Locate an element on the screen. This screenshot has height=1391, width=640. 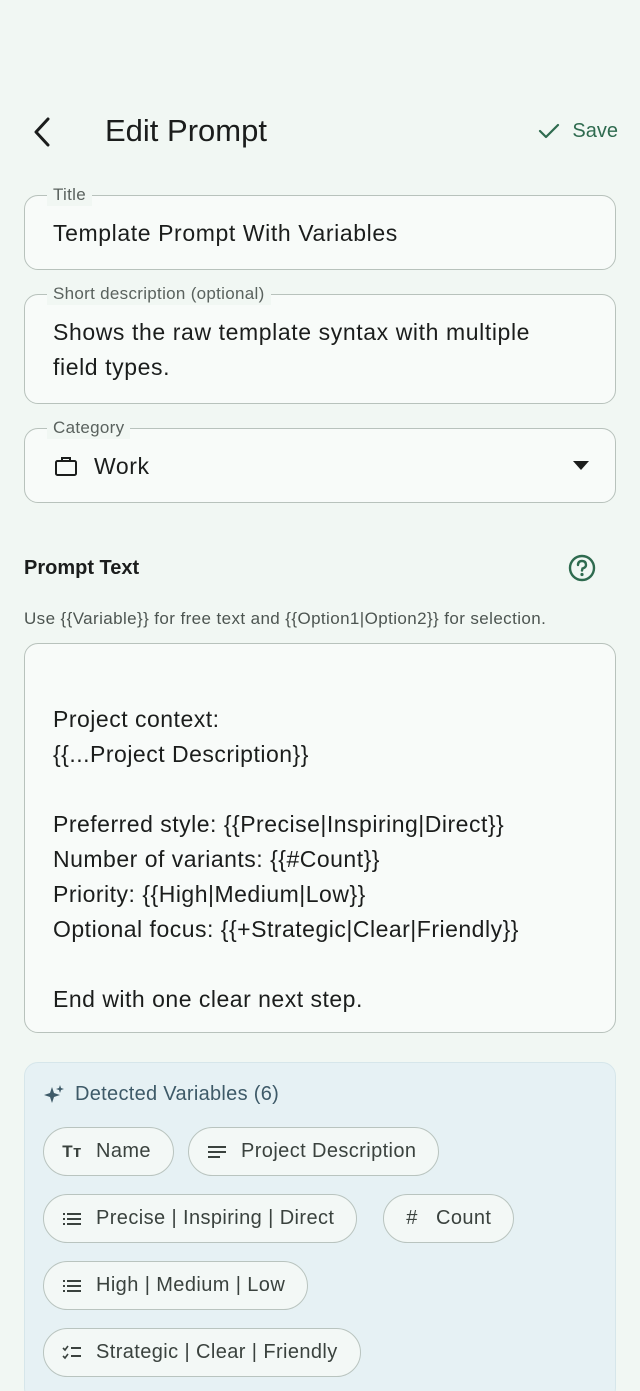
variable-chip: Strategic | Clear | Friendly is located at coordinates (202, 1352).